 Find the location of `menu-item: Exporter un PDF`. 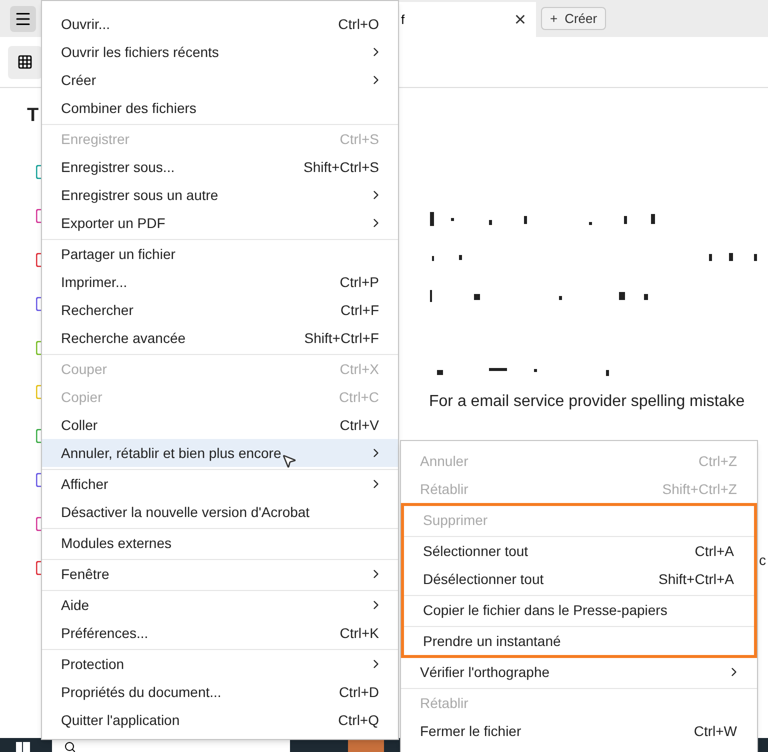

menu-item: Exporter un PDF is located at coordinates (220, 223).